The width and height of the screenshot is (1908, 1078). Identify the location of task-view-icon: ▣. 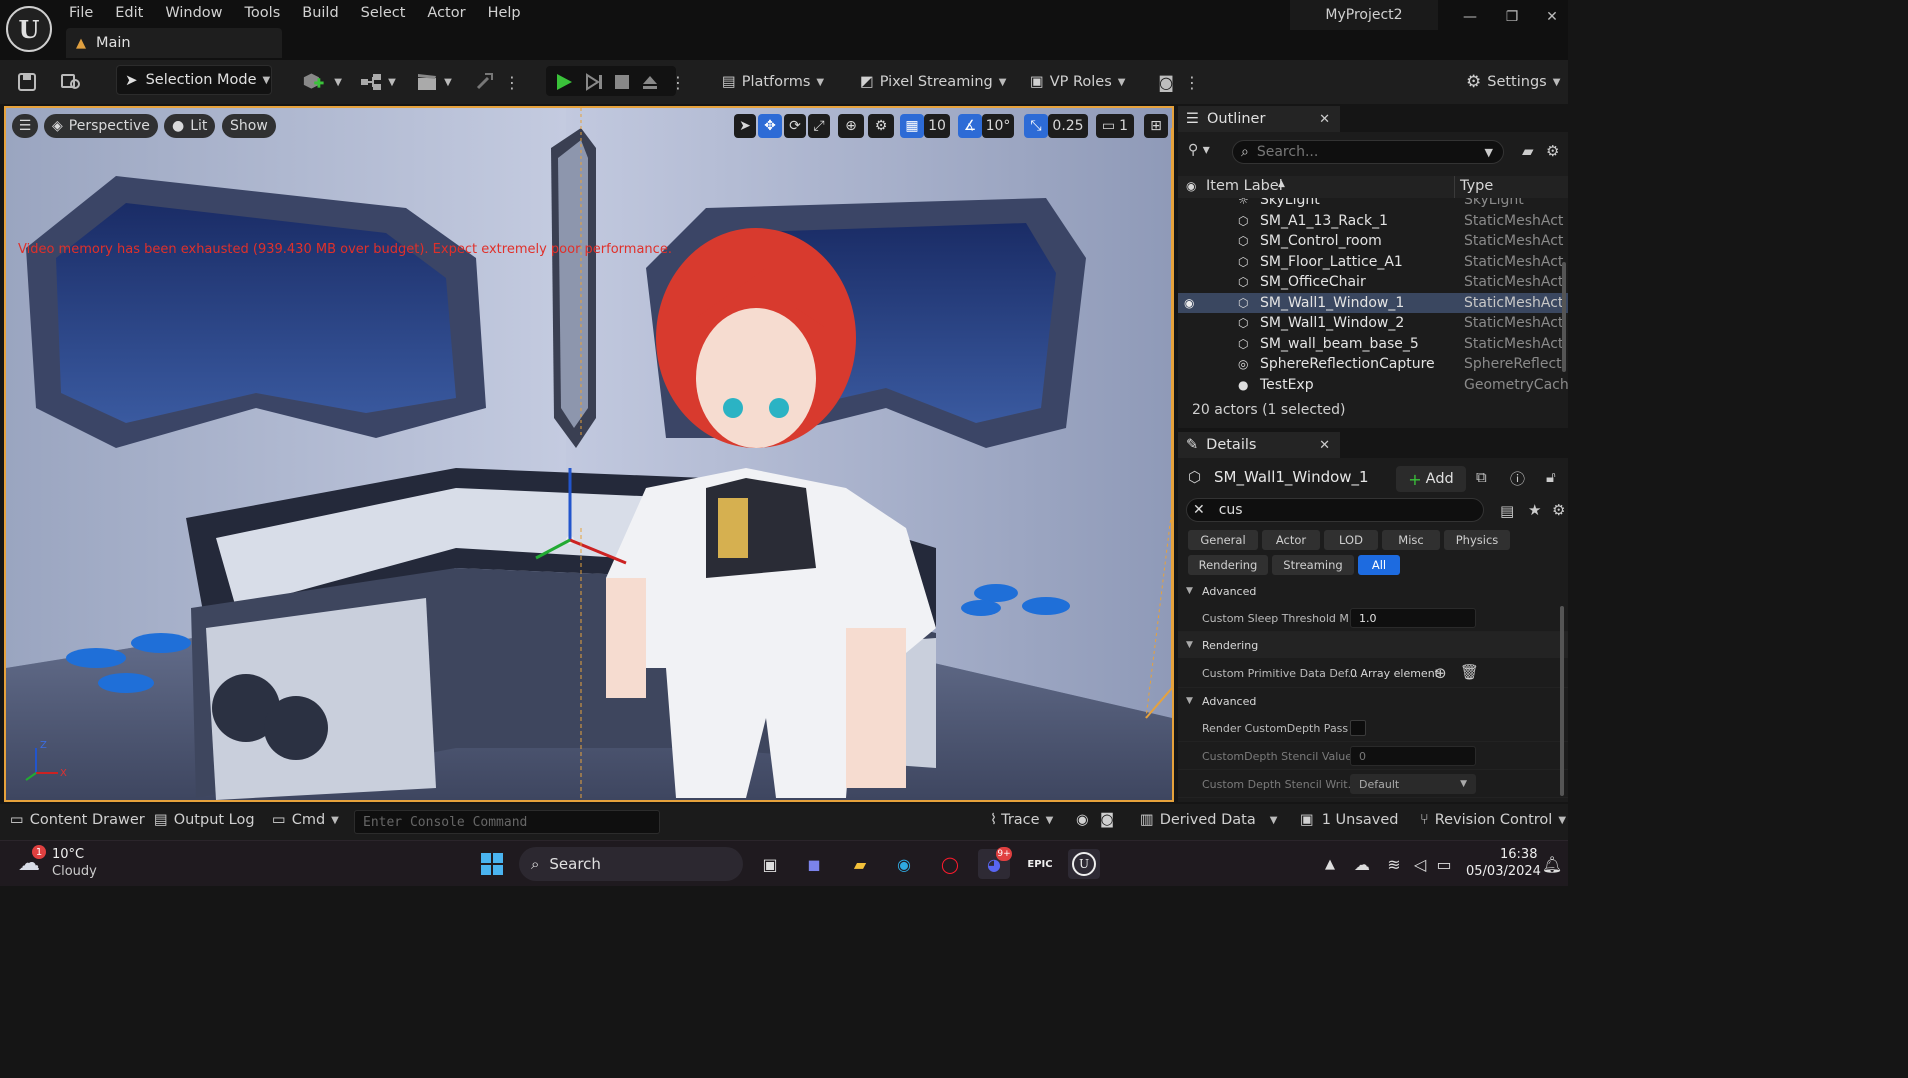
(770, 864).